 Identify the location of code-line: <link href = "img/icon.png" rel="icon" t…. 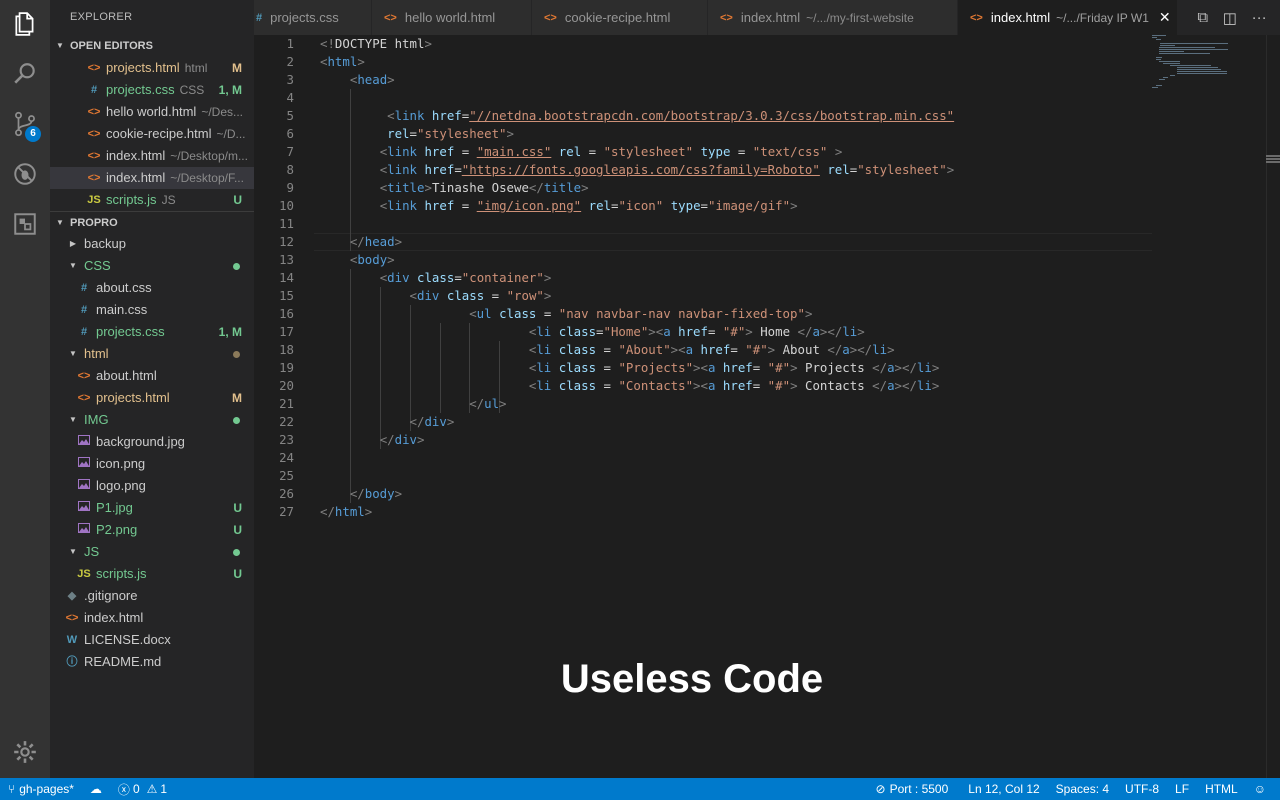
(559, 206).